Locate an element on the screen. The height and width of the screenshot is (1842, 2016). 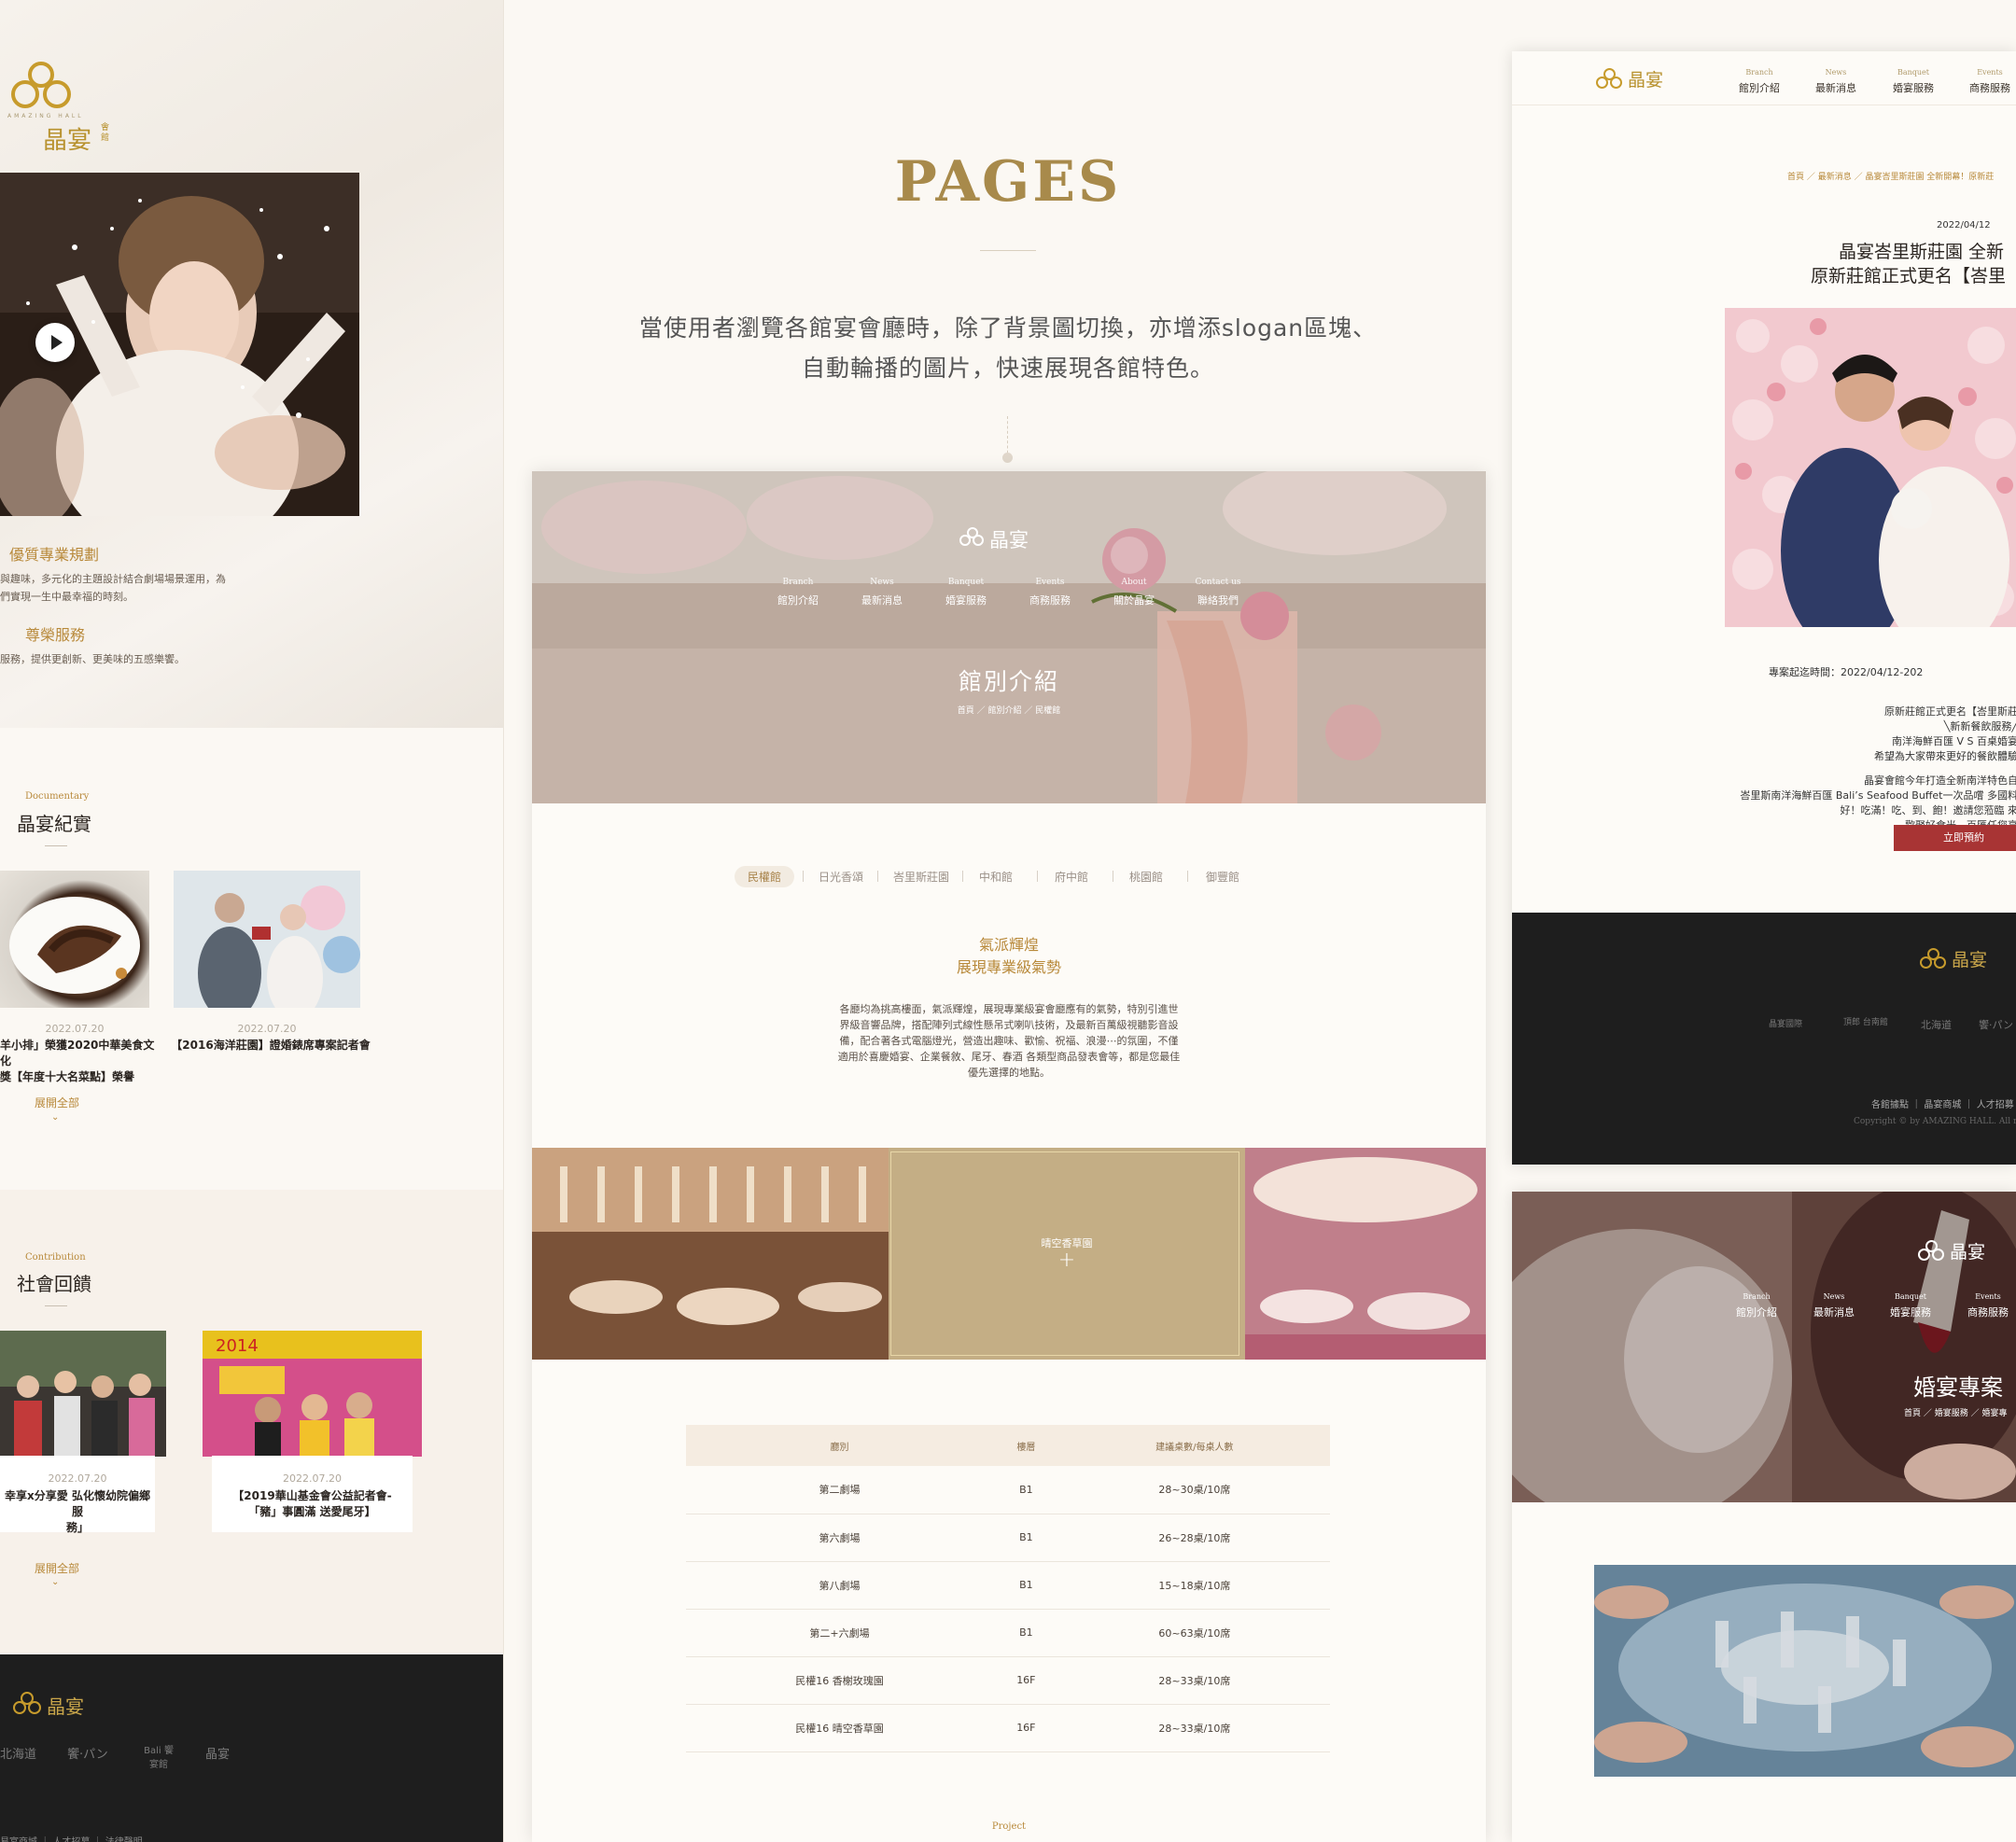
nav-brand-name: 晶宴 is located at coordinates (1646, 80).